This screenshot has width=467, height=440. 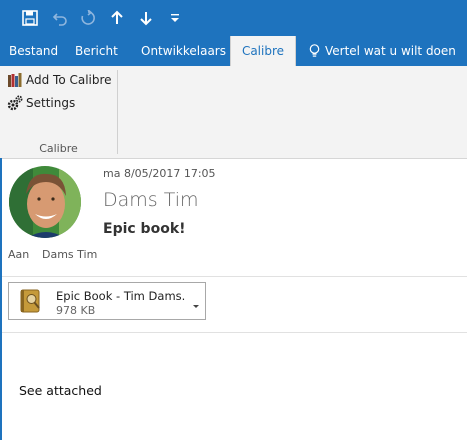 I want to click on undo-icon, so click(x=60, y=18).